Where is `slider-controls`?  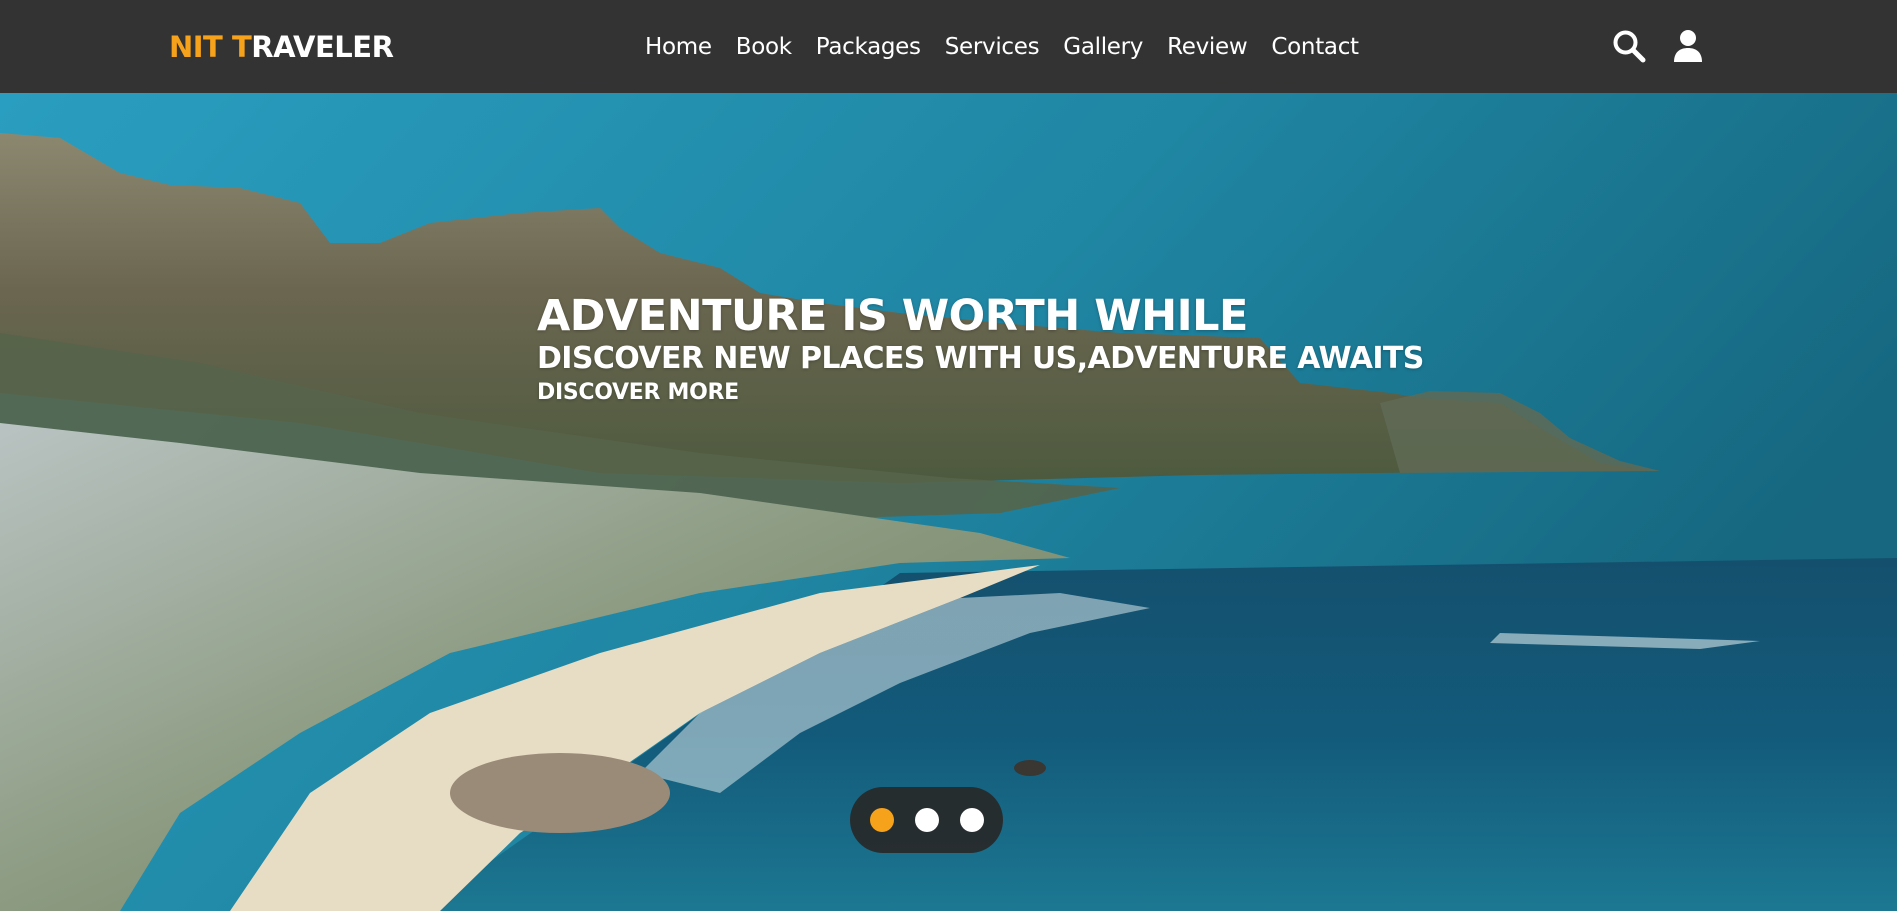 slider-controls is located at coordinates (926, 820).